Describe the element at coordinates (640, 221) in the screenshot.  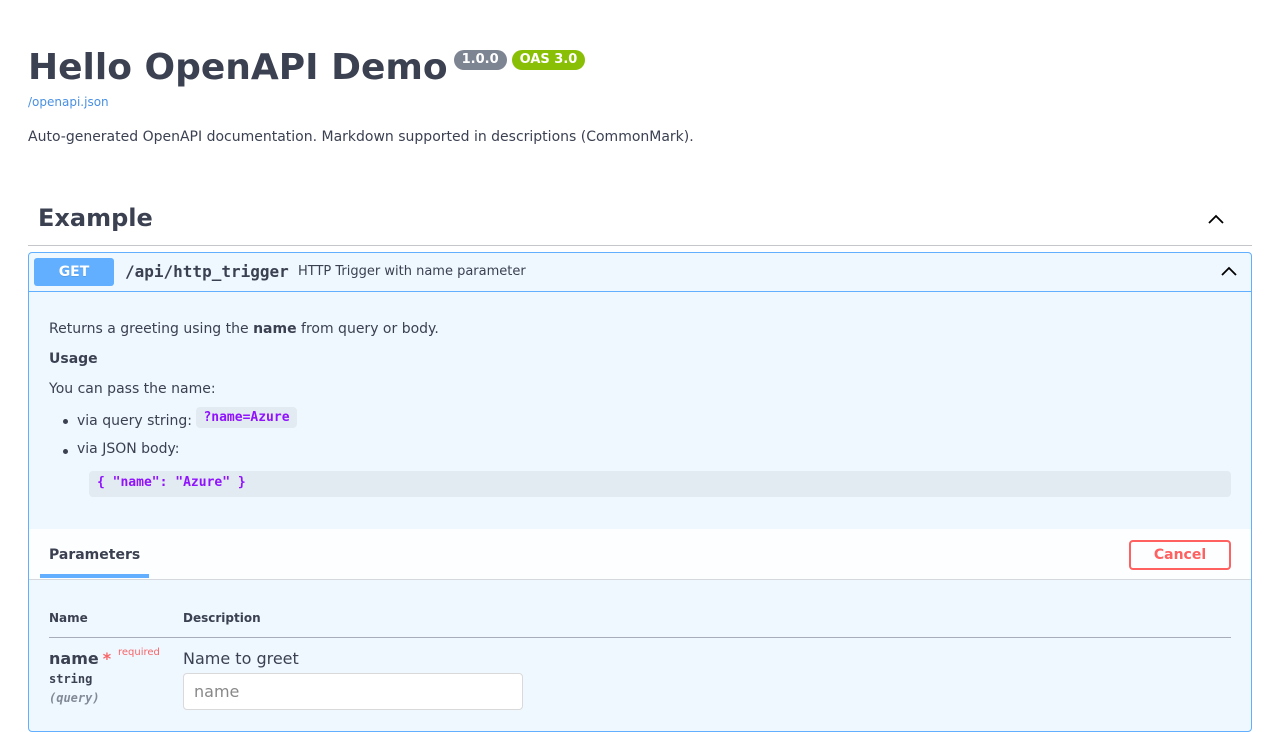
I see `tag-section-example: Example` at that location.